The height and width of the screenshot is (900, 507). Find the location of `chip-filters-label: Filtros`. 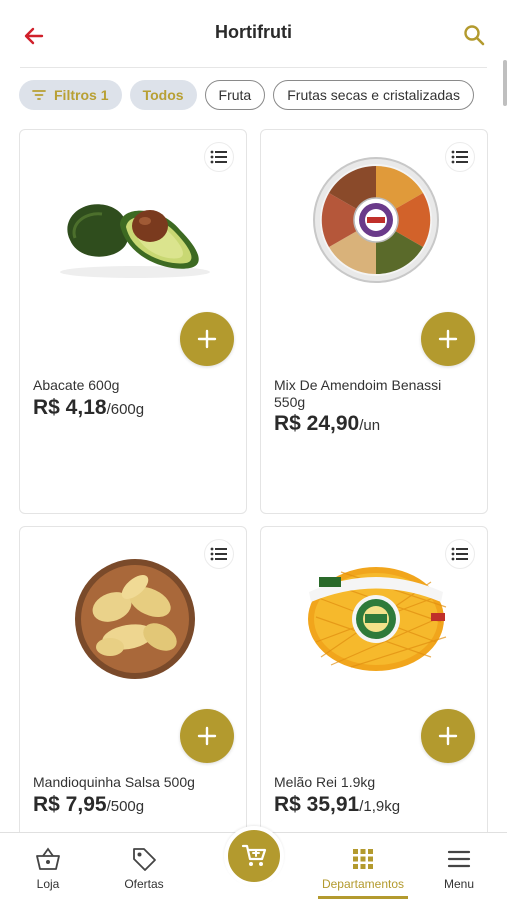

chip-filters-label: Filtros is located at coordinates (75, 95).